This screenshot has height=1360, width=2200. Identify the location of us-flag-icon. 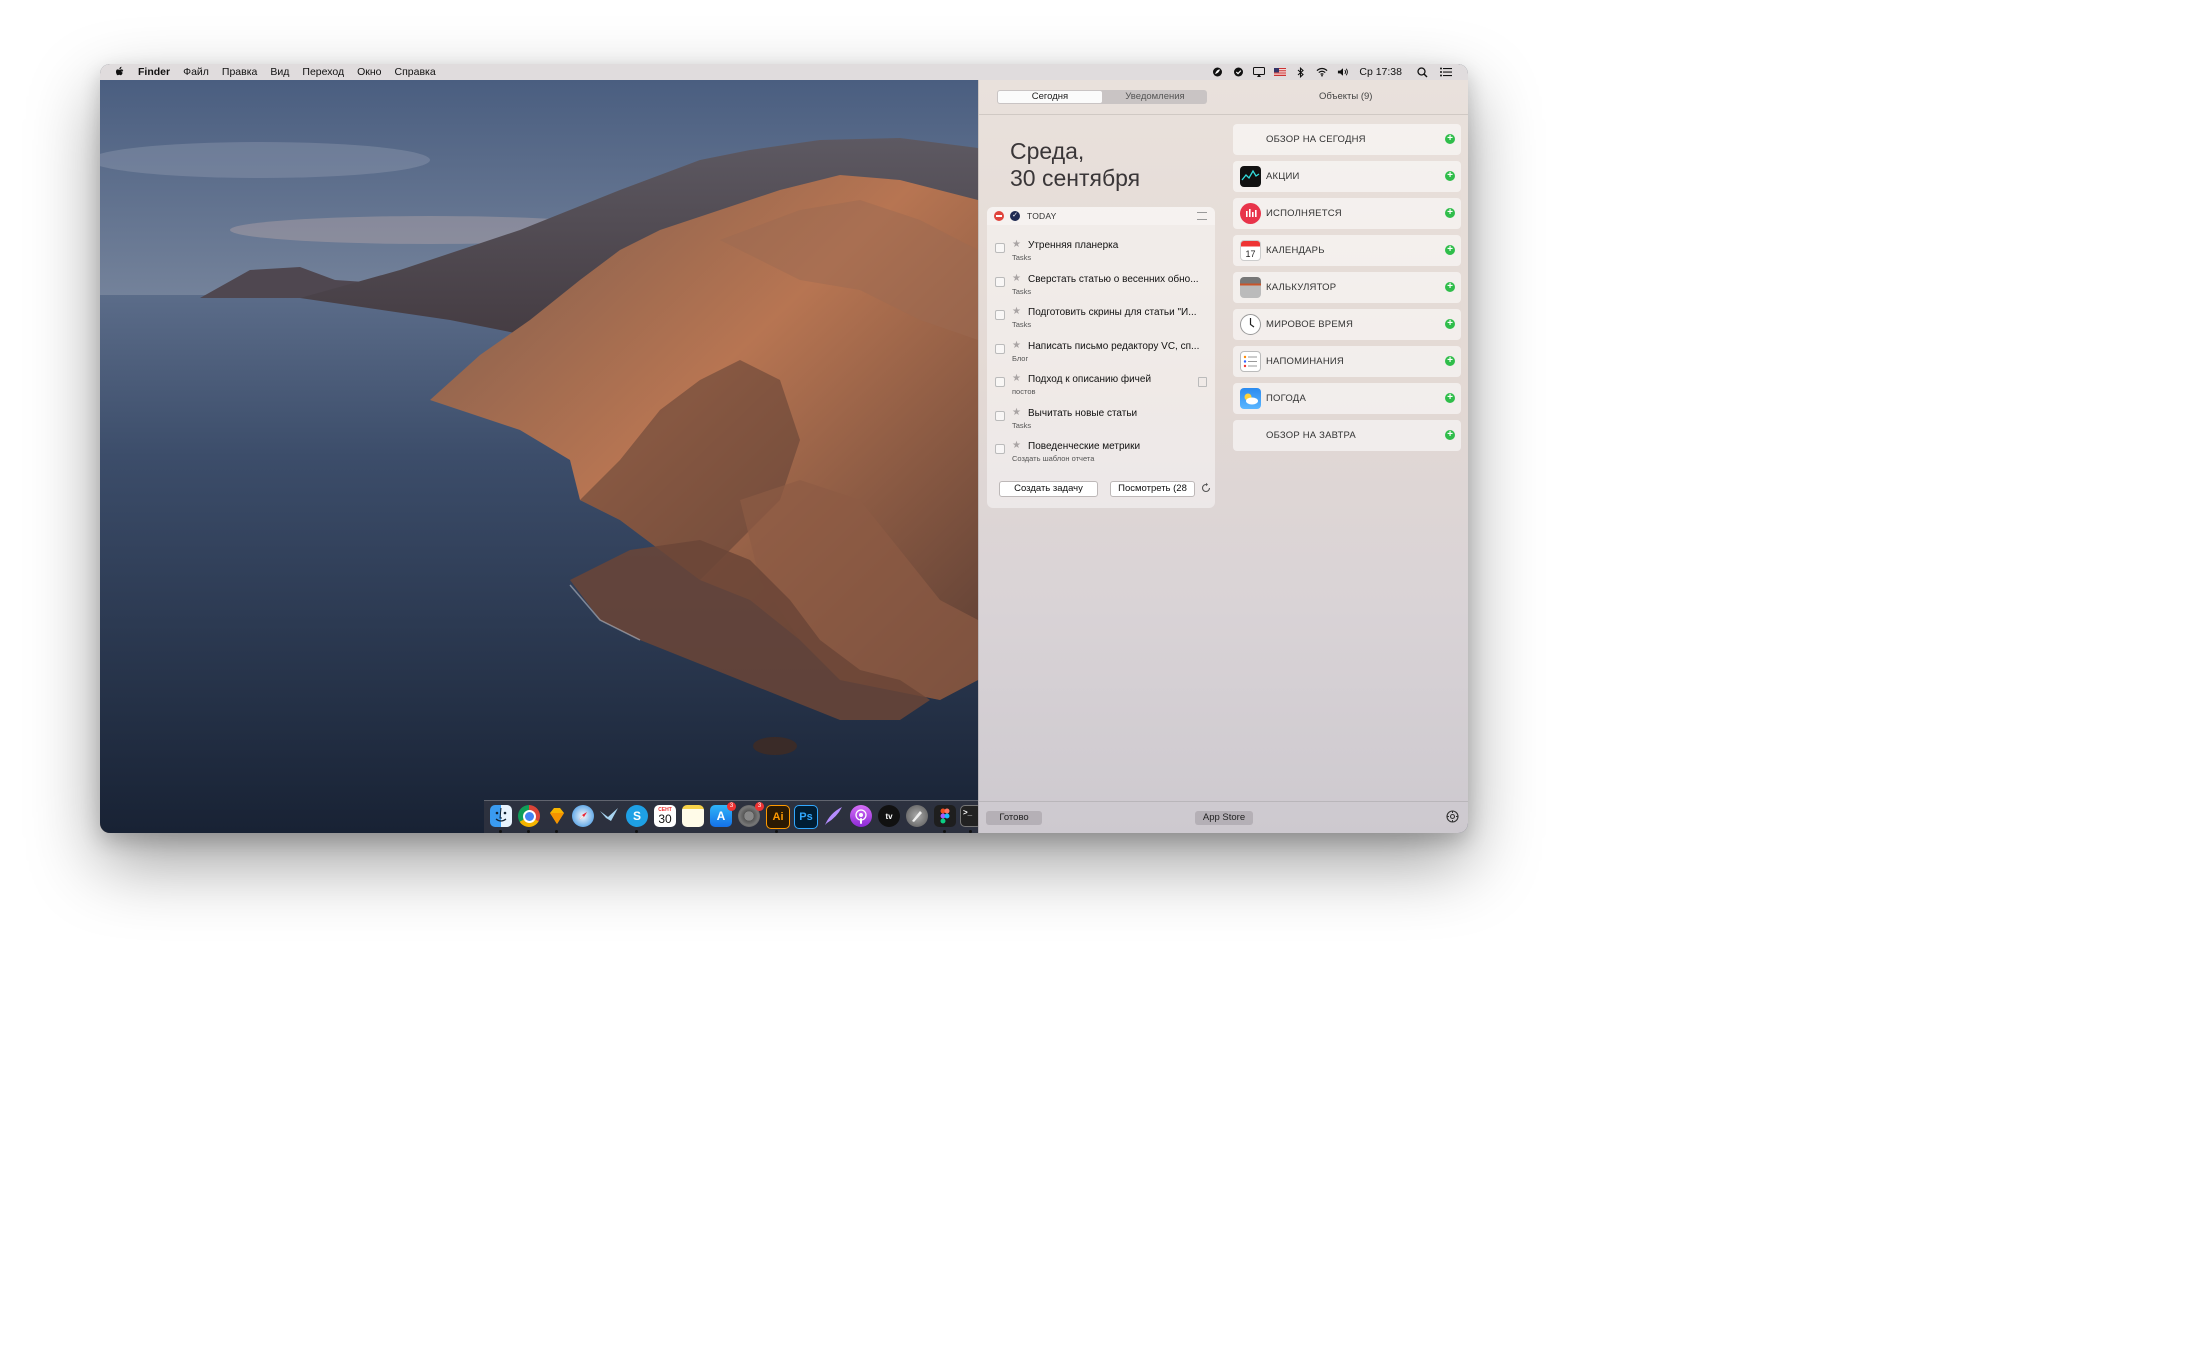
(1280, 72).